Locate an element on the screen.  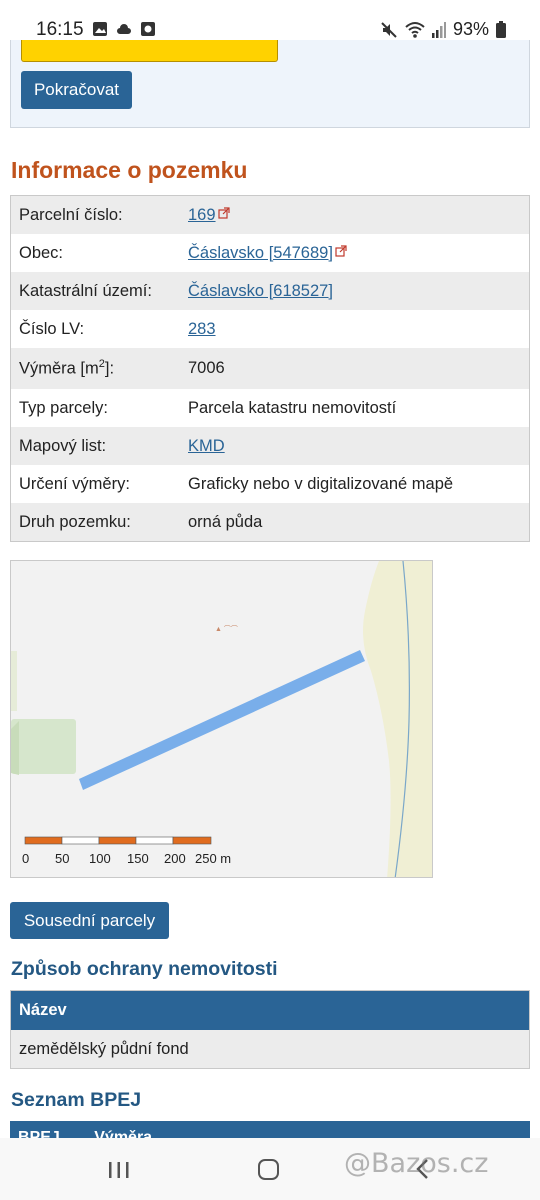
table-row: Výměra [m2]: 7006 is located at coordinates (270, 368).